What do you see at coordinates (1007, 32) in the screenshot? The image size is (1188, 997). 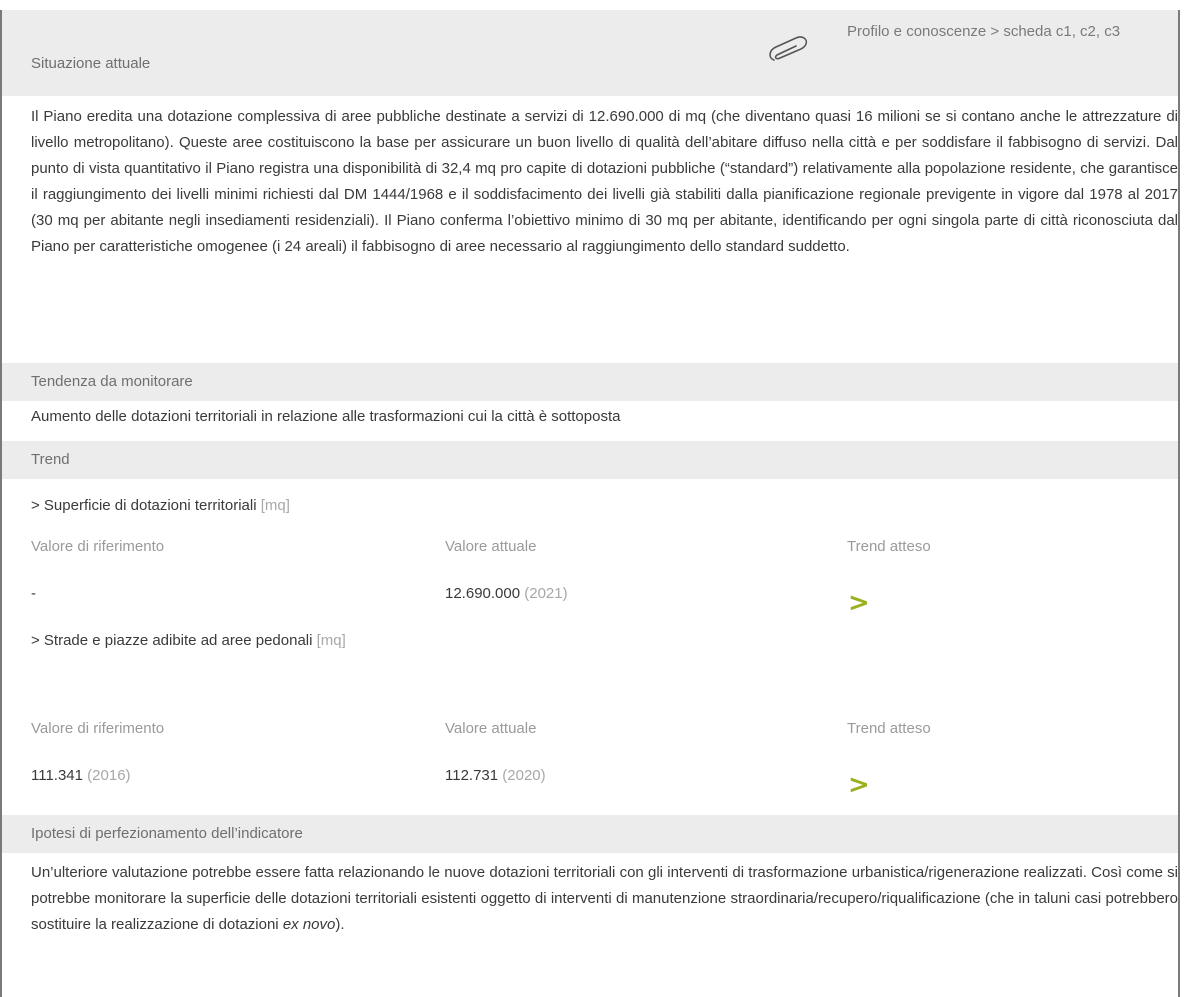 I see `reference-link: Profilo e conoscenze > scheda c1, c2, c3` at bounding box center [1007, 32].